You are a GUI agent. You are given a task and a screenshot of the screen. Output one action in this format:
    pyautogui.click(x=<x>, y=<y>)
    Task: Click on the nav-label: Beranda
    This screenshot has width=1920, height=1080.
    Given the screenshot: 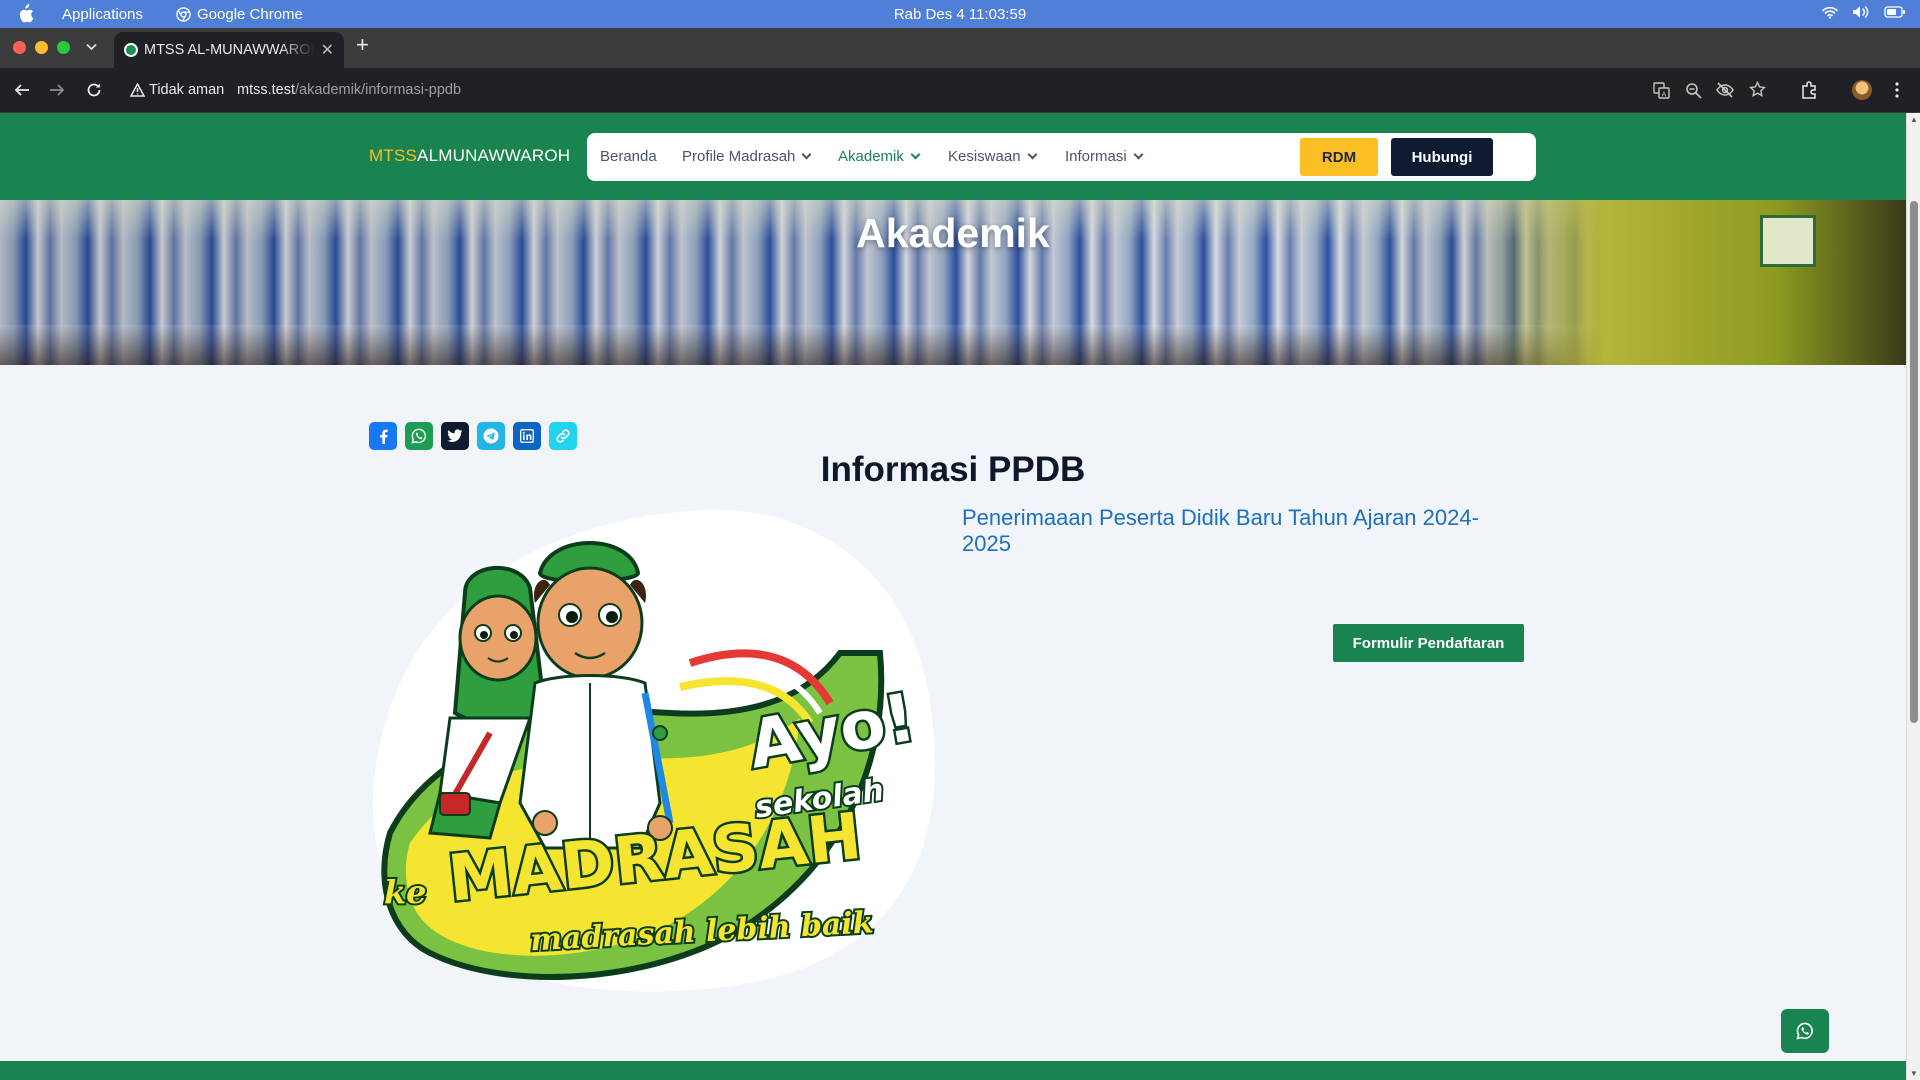 What is the action you would take?
    pyautogui.click(x=628, y=156)
    